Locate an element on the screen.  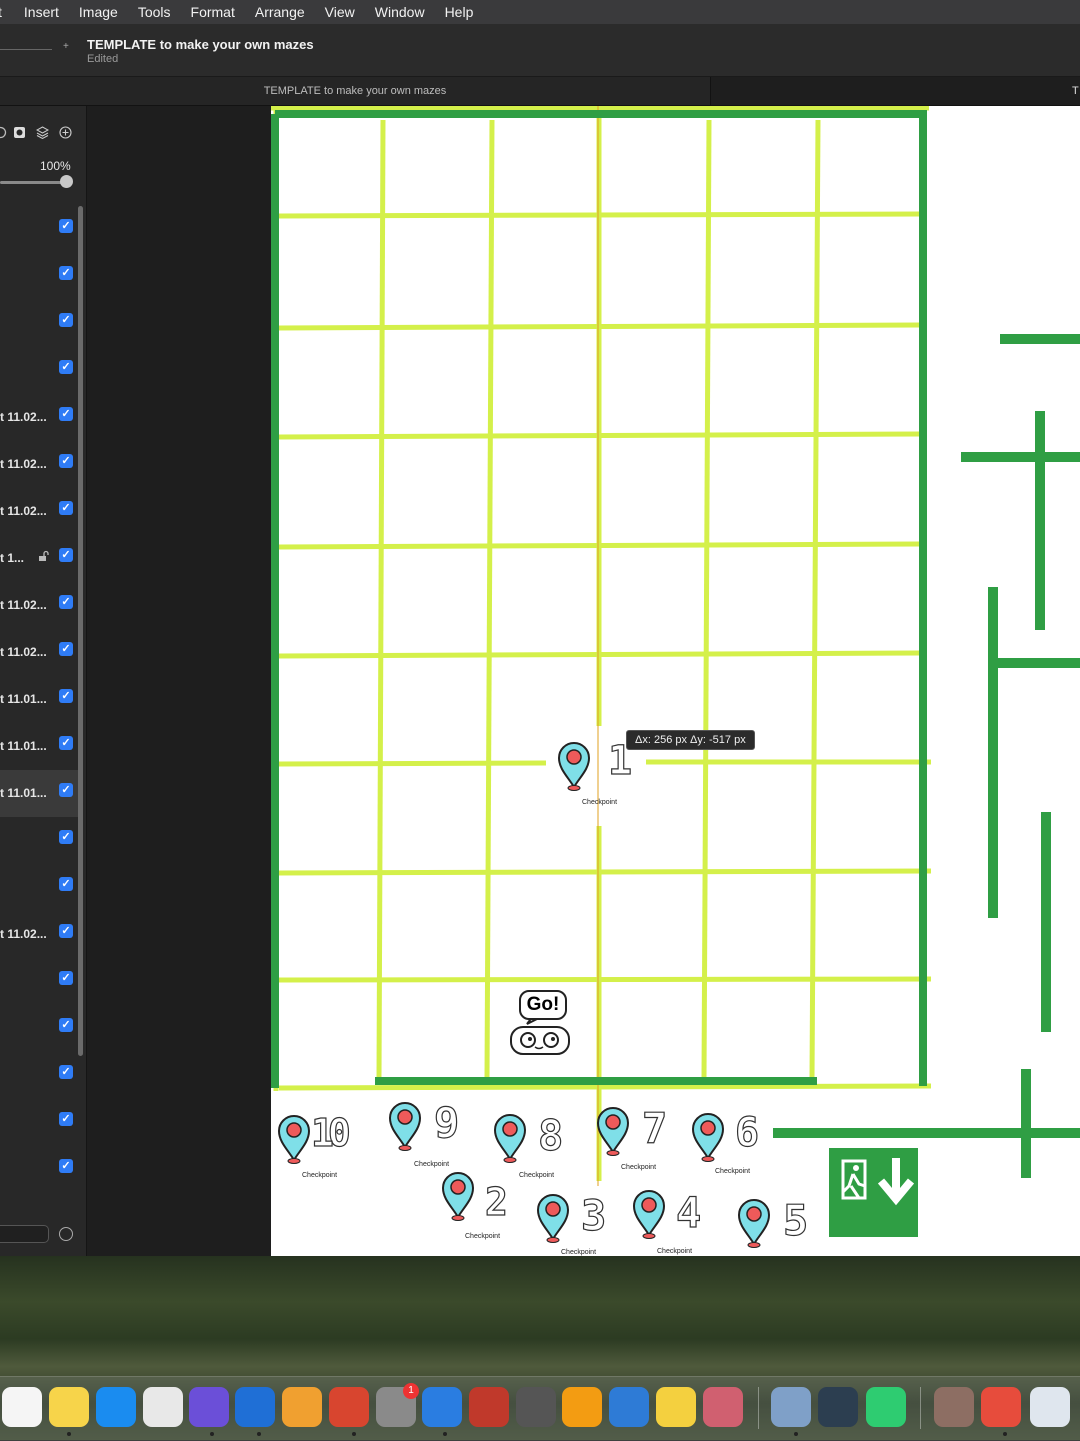
spike-icon is located at coordinates (676, 1407).